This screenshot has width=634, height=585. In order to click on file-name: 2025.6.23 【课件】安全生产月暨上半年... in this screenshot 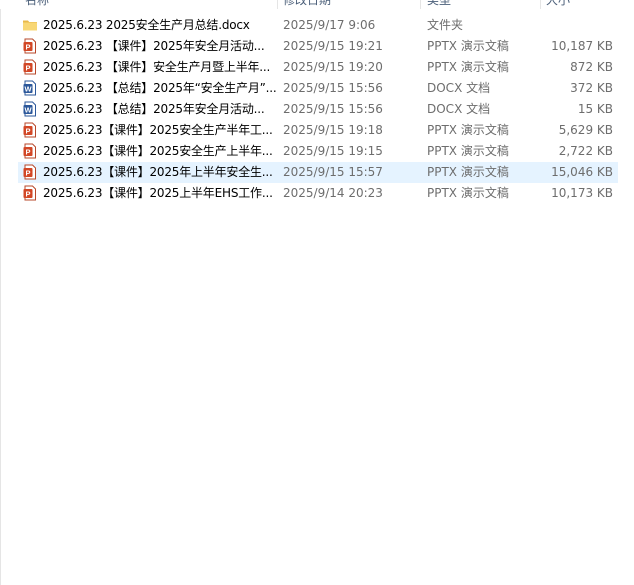, I will do `click(157, 67)`.